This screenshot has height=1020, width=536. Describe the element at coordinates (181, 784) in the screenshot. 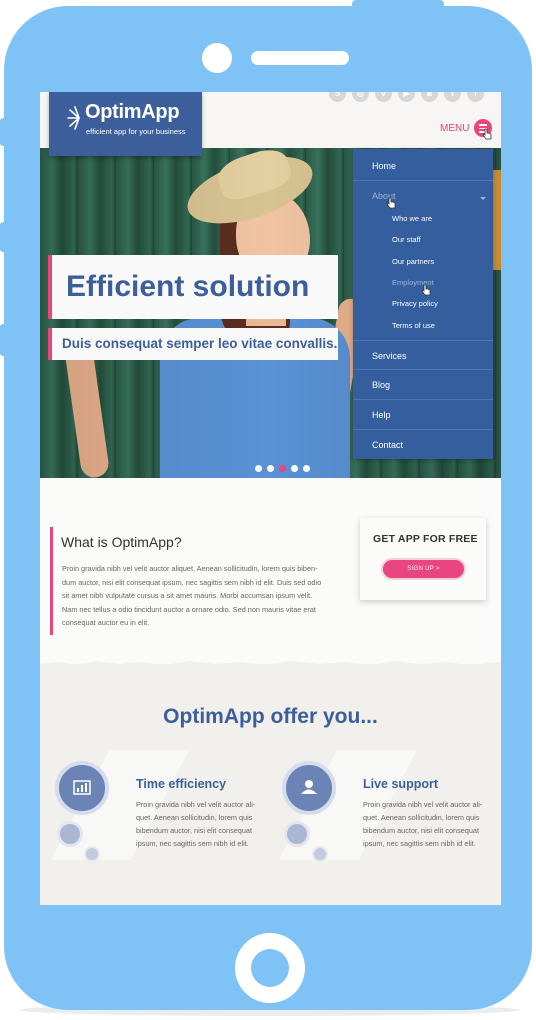

I see `feature-title: Time efficiency` at that location.